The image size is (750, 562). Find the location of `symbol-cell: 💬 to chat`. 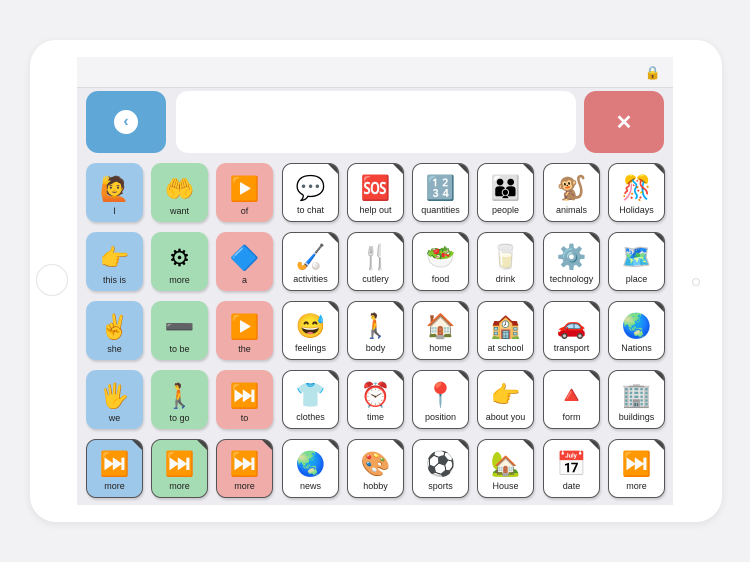

symbol-cell: 💬 to chat is located at coordinates (310, 192).